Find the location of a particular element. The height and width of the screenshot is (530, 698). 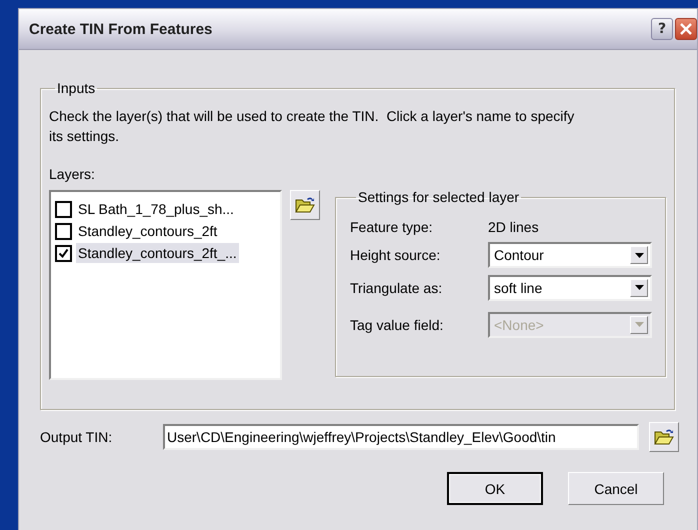

help-button: ? is located at coordinates (662, 29).